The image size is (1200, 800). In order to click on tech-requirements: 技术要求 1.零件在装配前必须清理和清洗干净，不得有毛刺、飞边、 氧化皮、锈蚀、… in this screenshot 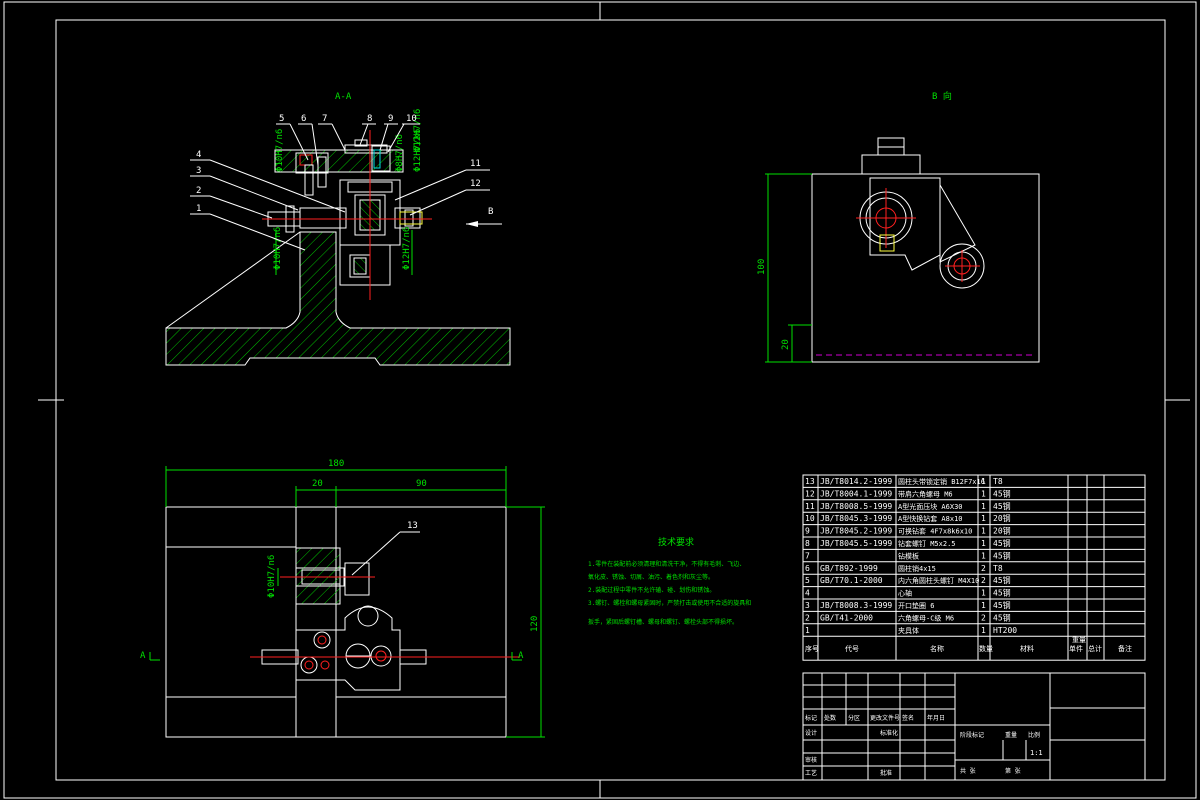, I will do `click(669, 581)`.